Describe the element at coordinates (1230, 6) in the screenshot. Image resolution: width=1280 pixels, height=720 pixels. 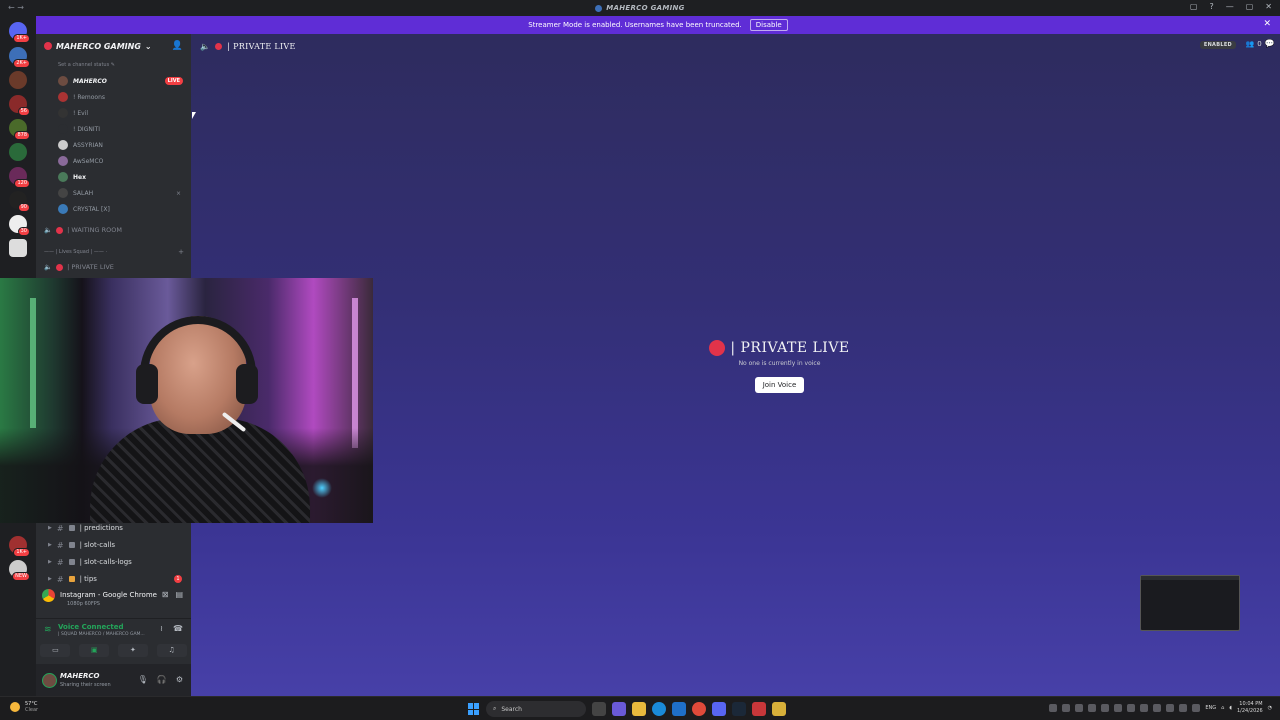
I see `minimize-button: —` at that location.